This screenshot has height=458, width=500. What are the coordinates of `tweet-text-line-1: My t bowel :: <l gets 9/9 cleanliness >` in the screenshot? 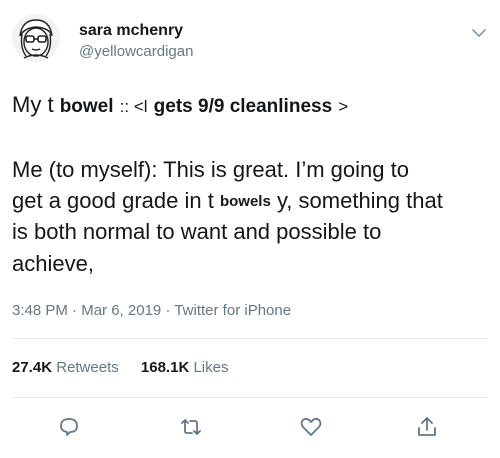 It's located at (180, 106).